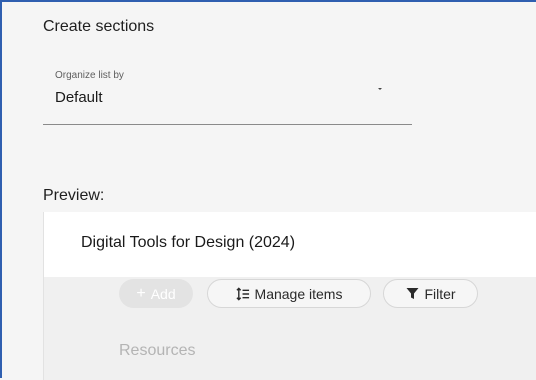 This screenshot has width=536, height=380. Describe the element at coordinates (298, 293) in the screenshot. I see `manage-items-label: Manage items` at that location.